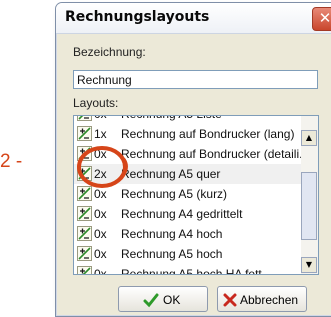 Image resolution: width=331 pixels, height=317 pixels. Describe the element at coordinates (102, 167) in the screenshot. I see `highlight-circle` at that location.